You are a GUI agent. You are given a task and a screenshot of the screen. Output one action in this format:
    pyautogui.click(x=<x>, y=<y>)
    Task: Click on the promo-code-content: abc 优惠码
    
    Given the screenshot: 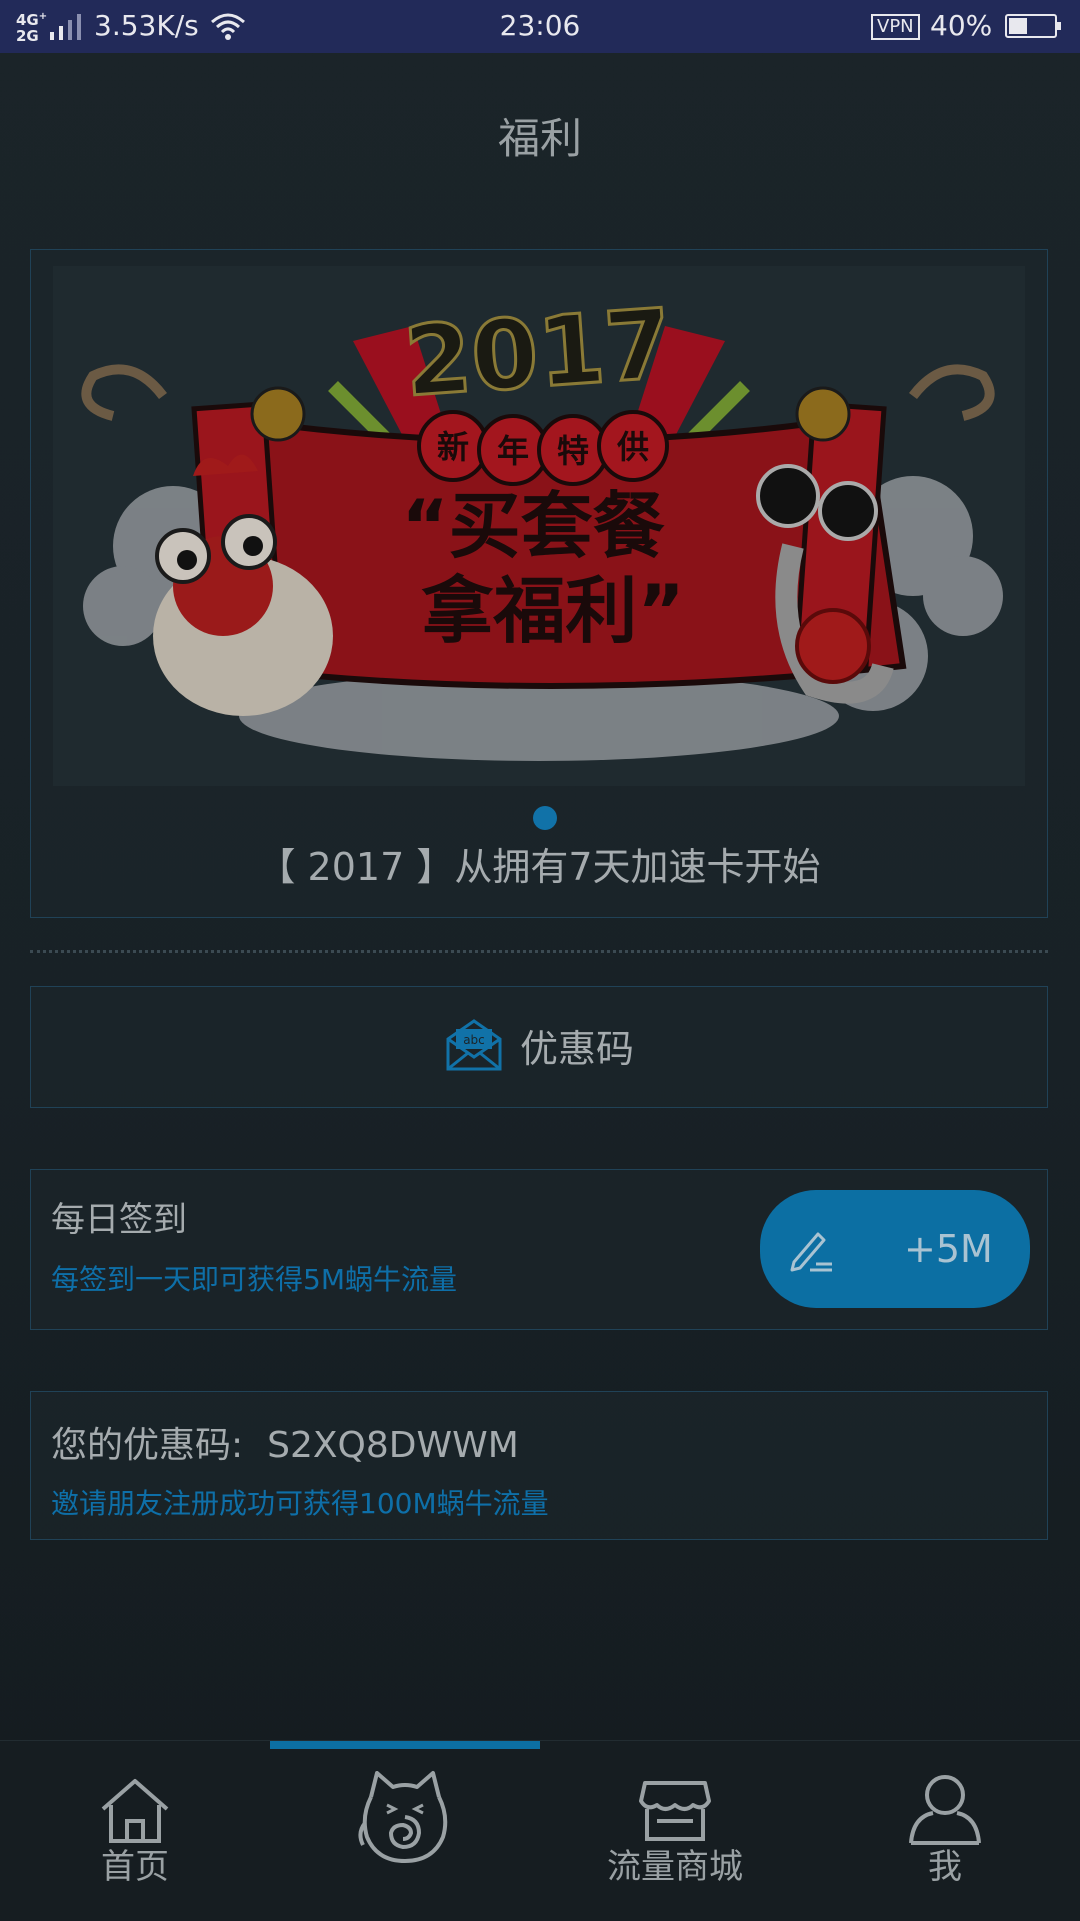 What is the action you would take?
    pyautogui.click(x=539, y=1045)
    